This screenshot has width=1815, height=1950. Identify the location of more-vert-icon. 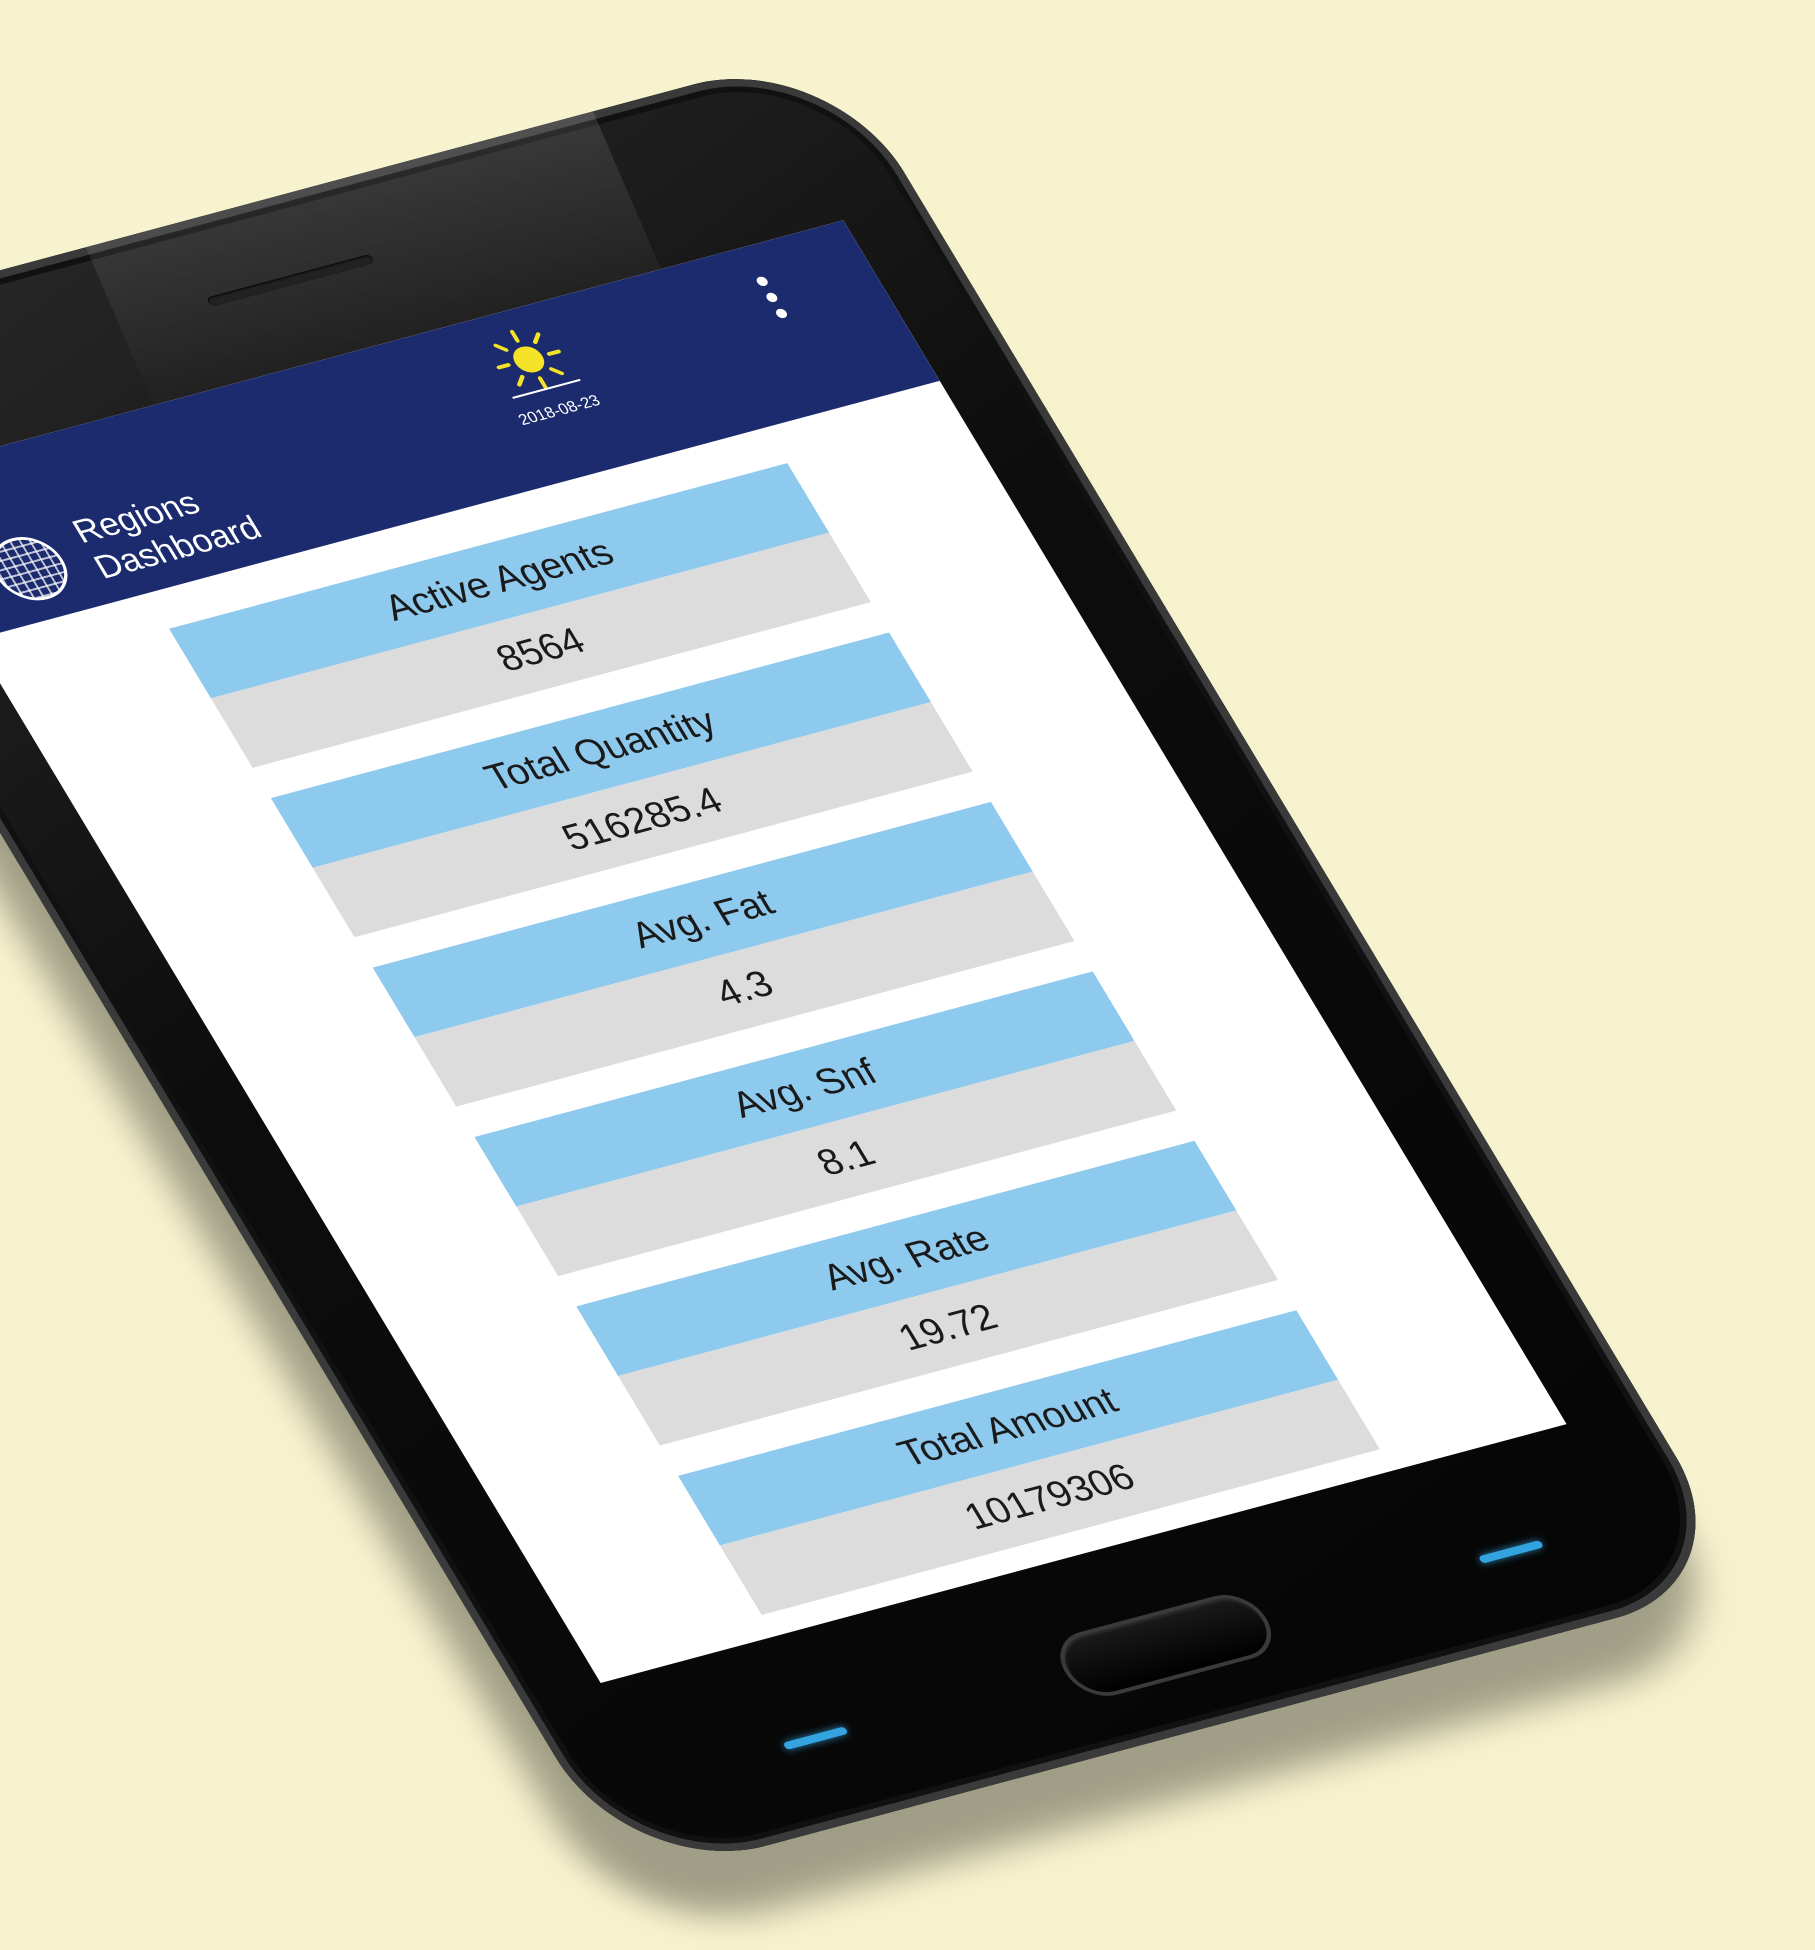
(775, 304).